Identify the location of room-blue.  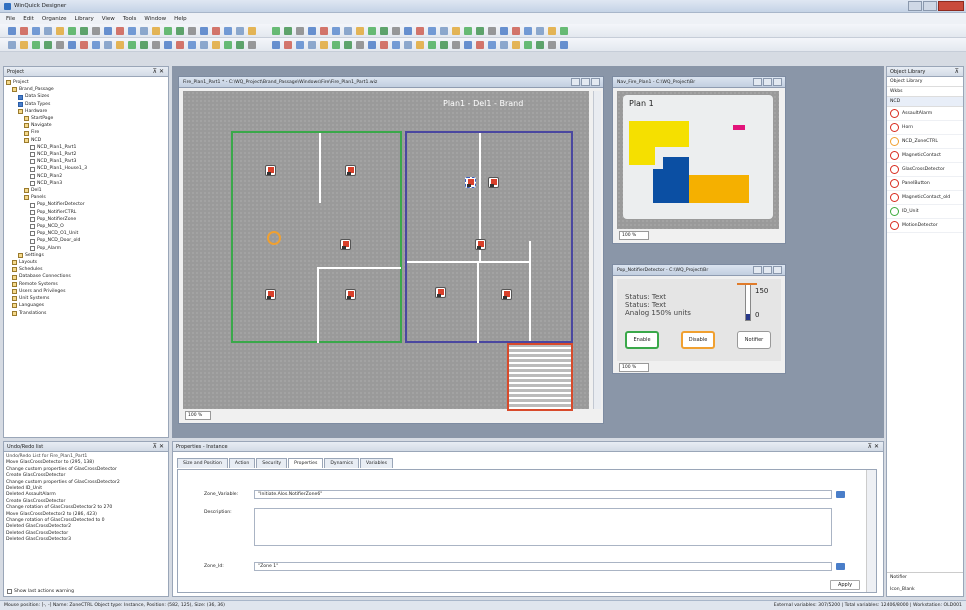
(489, 237).